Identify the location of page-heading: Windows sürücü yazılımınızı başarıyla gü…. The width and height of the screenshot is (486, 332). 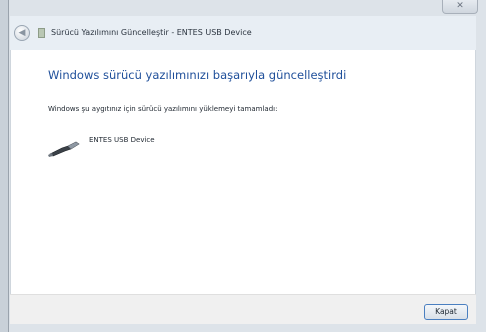
(197, 75).